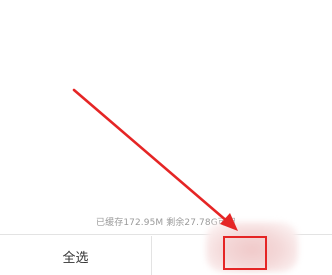 The width and height of the screenshot is (332, 275). I want to click on annotation-highlight-box, so click(245, 253).